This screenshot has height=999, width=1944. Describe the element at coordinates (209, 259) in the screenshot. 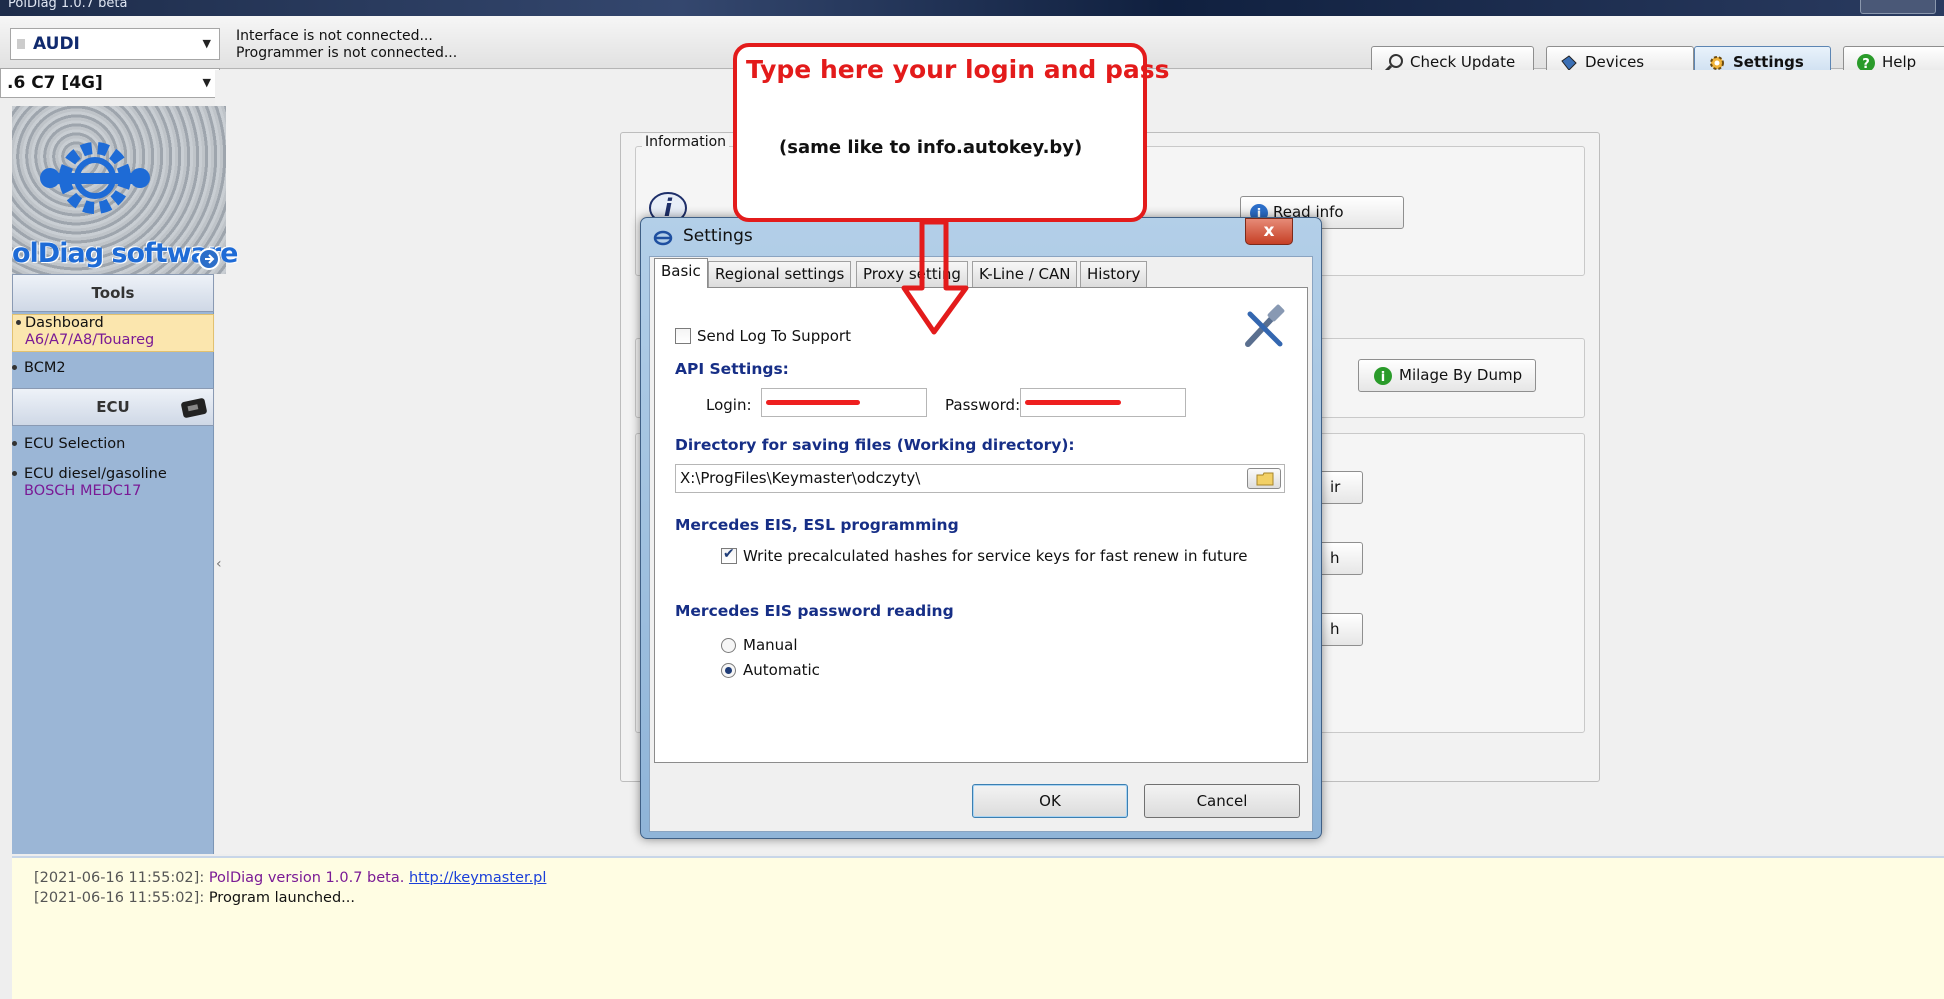

I see `expand-arrow-icon` at that location.